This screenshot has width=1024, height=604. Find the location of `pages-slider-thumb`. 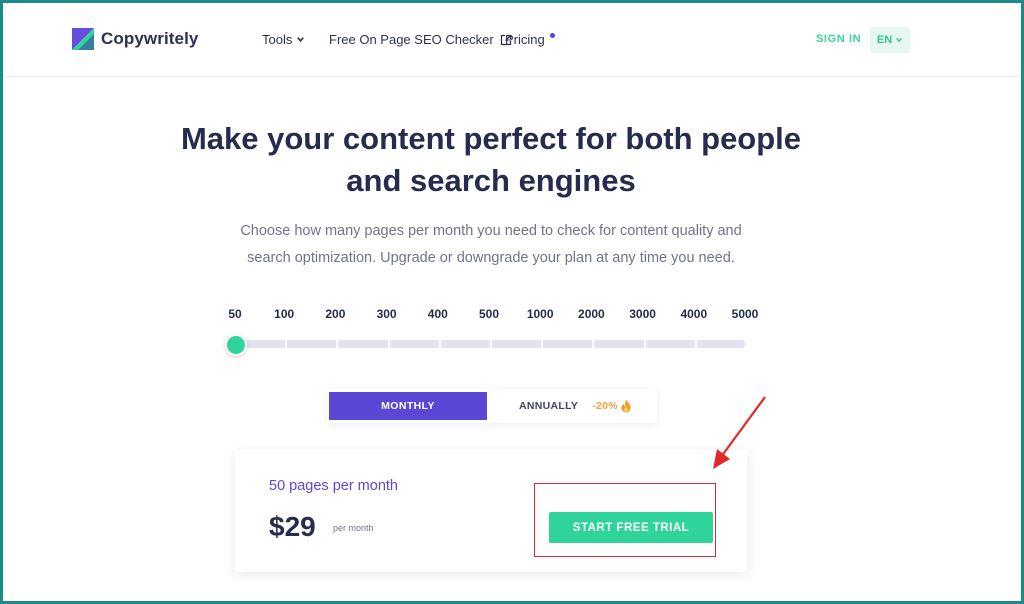

pages-slider-thumb is located at coordinates (236, 345).